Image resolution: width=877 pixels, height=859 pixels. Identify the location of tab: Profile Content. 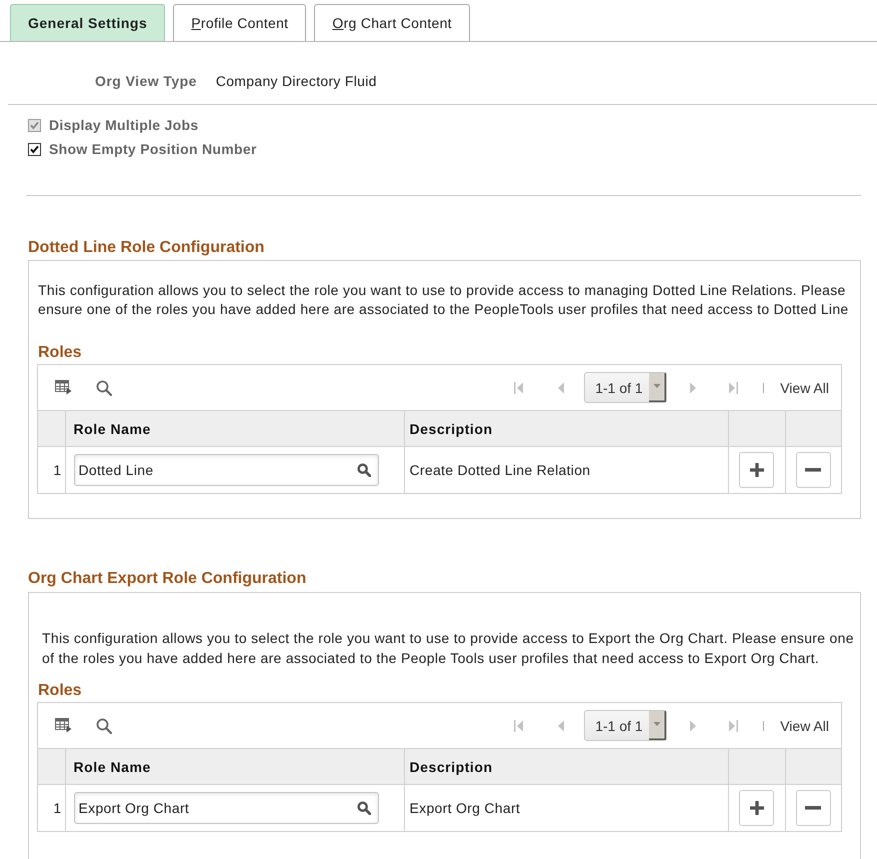
(239, 22).